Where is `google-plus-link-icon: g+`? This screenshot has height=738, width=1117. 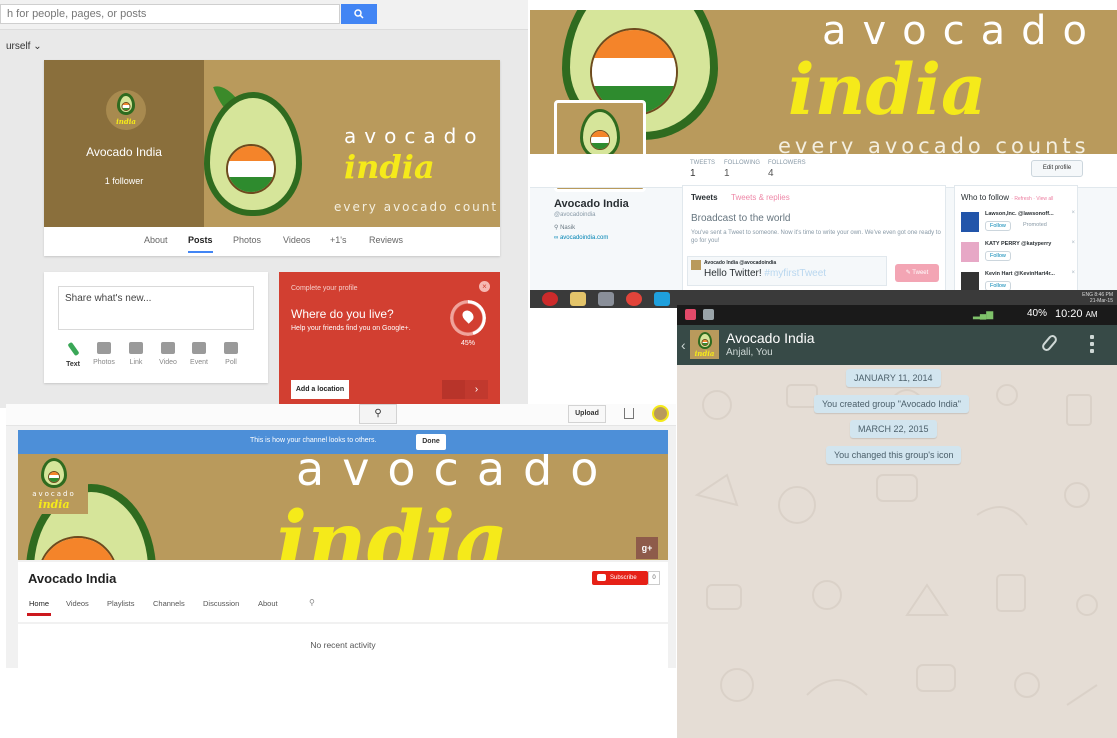 google-plus-link-icon: g+ is located at coordinates (647, 548).